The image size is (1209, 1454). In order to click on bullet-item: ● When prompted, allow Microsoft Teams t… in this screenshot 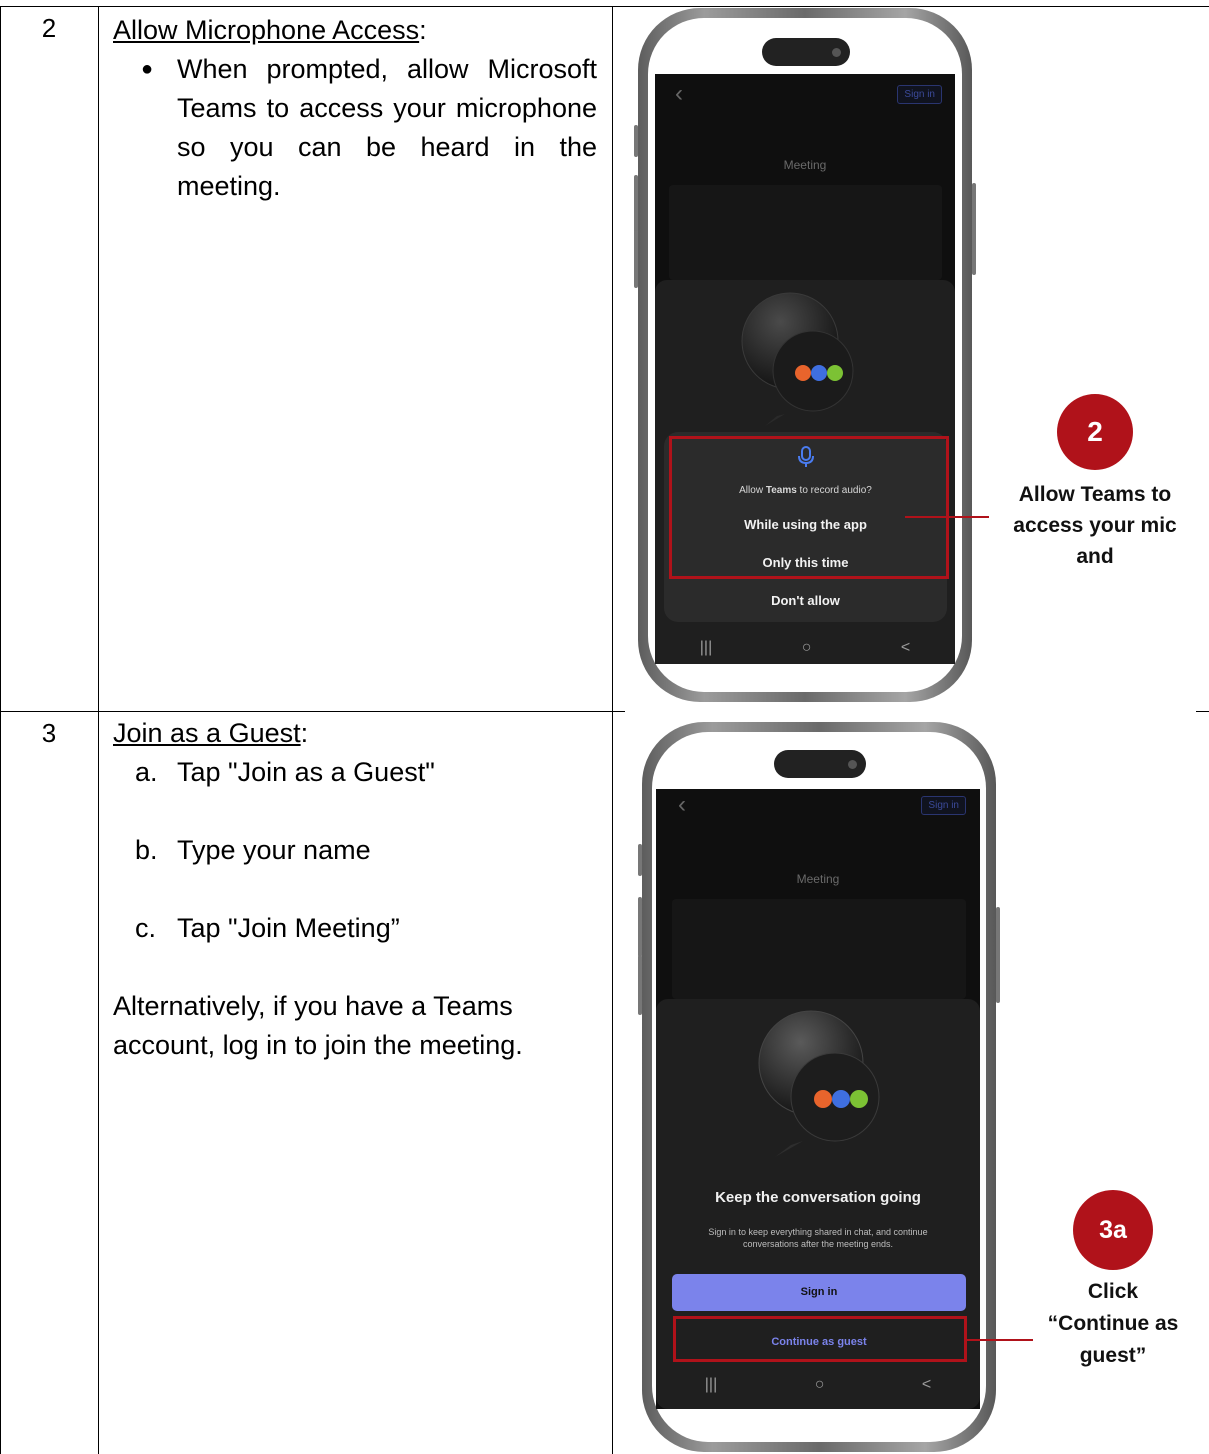, I will do `click(355, 128)`.